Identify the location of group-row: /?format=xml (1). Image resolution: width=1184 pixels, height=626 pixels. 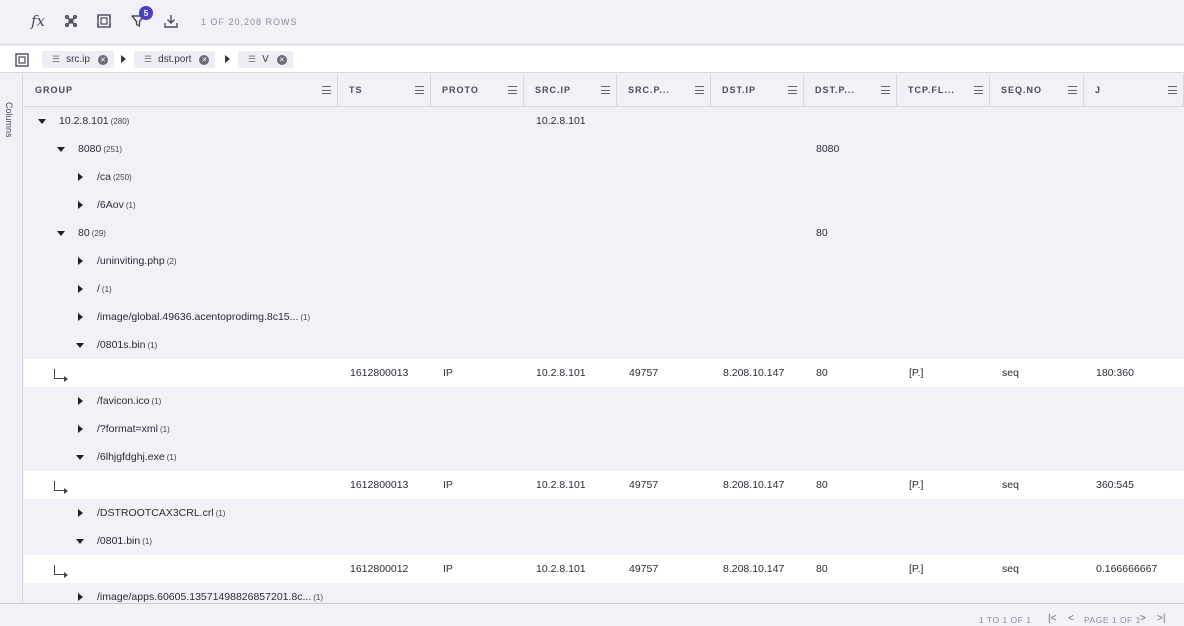
(604, 429).